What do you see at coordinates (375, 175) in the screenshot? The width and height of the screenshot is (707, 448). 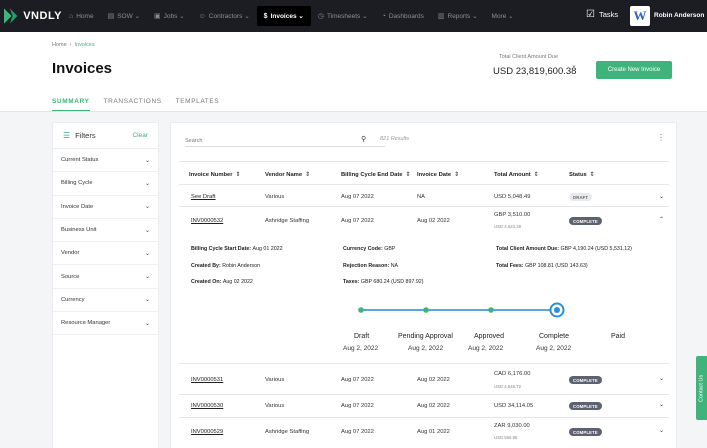 I see `header-billing-cycle-end: Billing Cycle End Date ⇕` at bounding box center [375, 175].